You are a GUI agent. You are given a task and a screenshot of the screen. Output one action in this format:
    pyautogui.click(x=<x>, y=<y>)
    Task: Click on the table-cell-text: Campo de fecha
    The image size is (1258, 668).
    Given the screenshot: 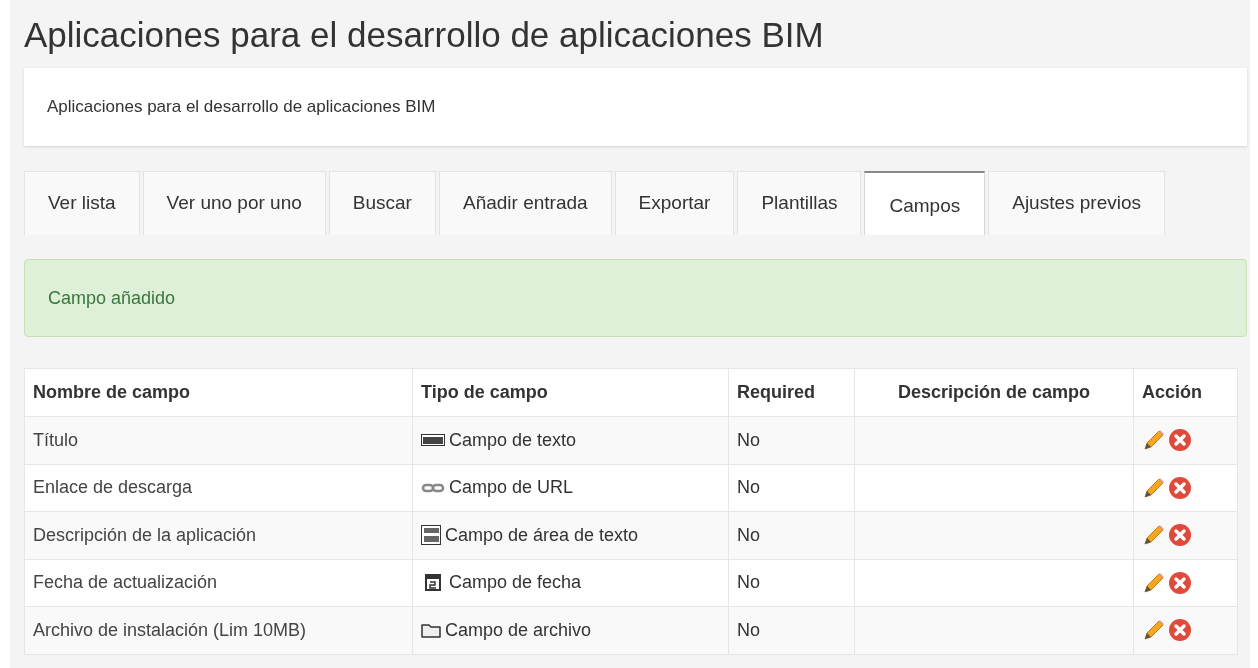 What is the action you would take?
    pyautogui.click(x=515, y=583)
    